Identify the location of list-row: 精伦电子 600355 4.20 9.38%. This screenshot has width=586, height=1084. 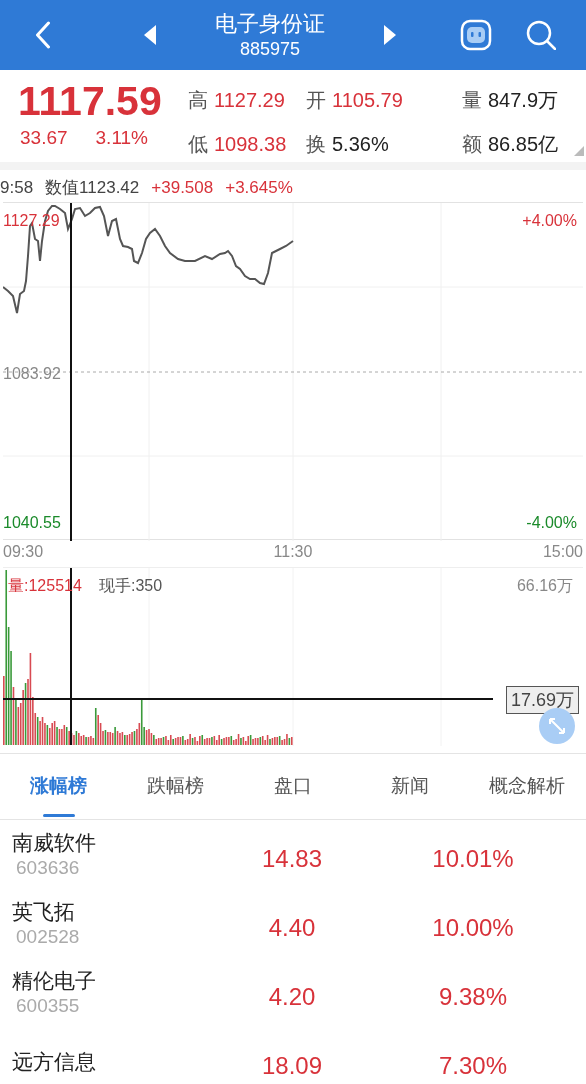
(293, 992).